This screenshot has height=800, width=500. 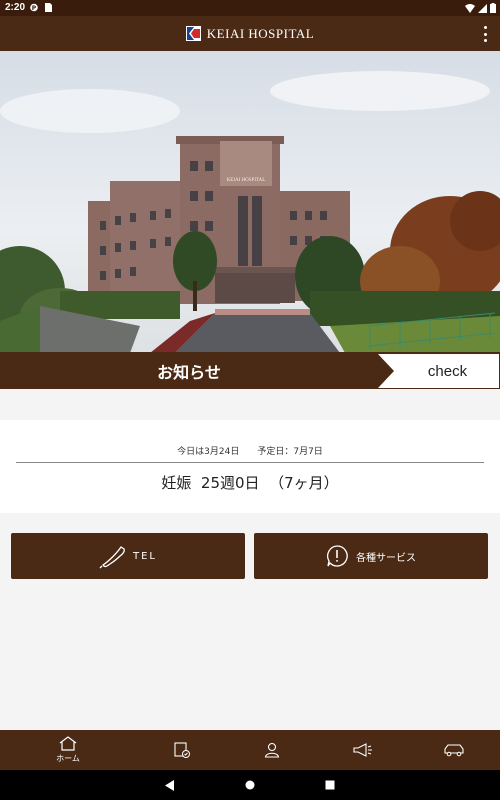 I want to click on home-system-button, so click(x=250, y=785).